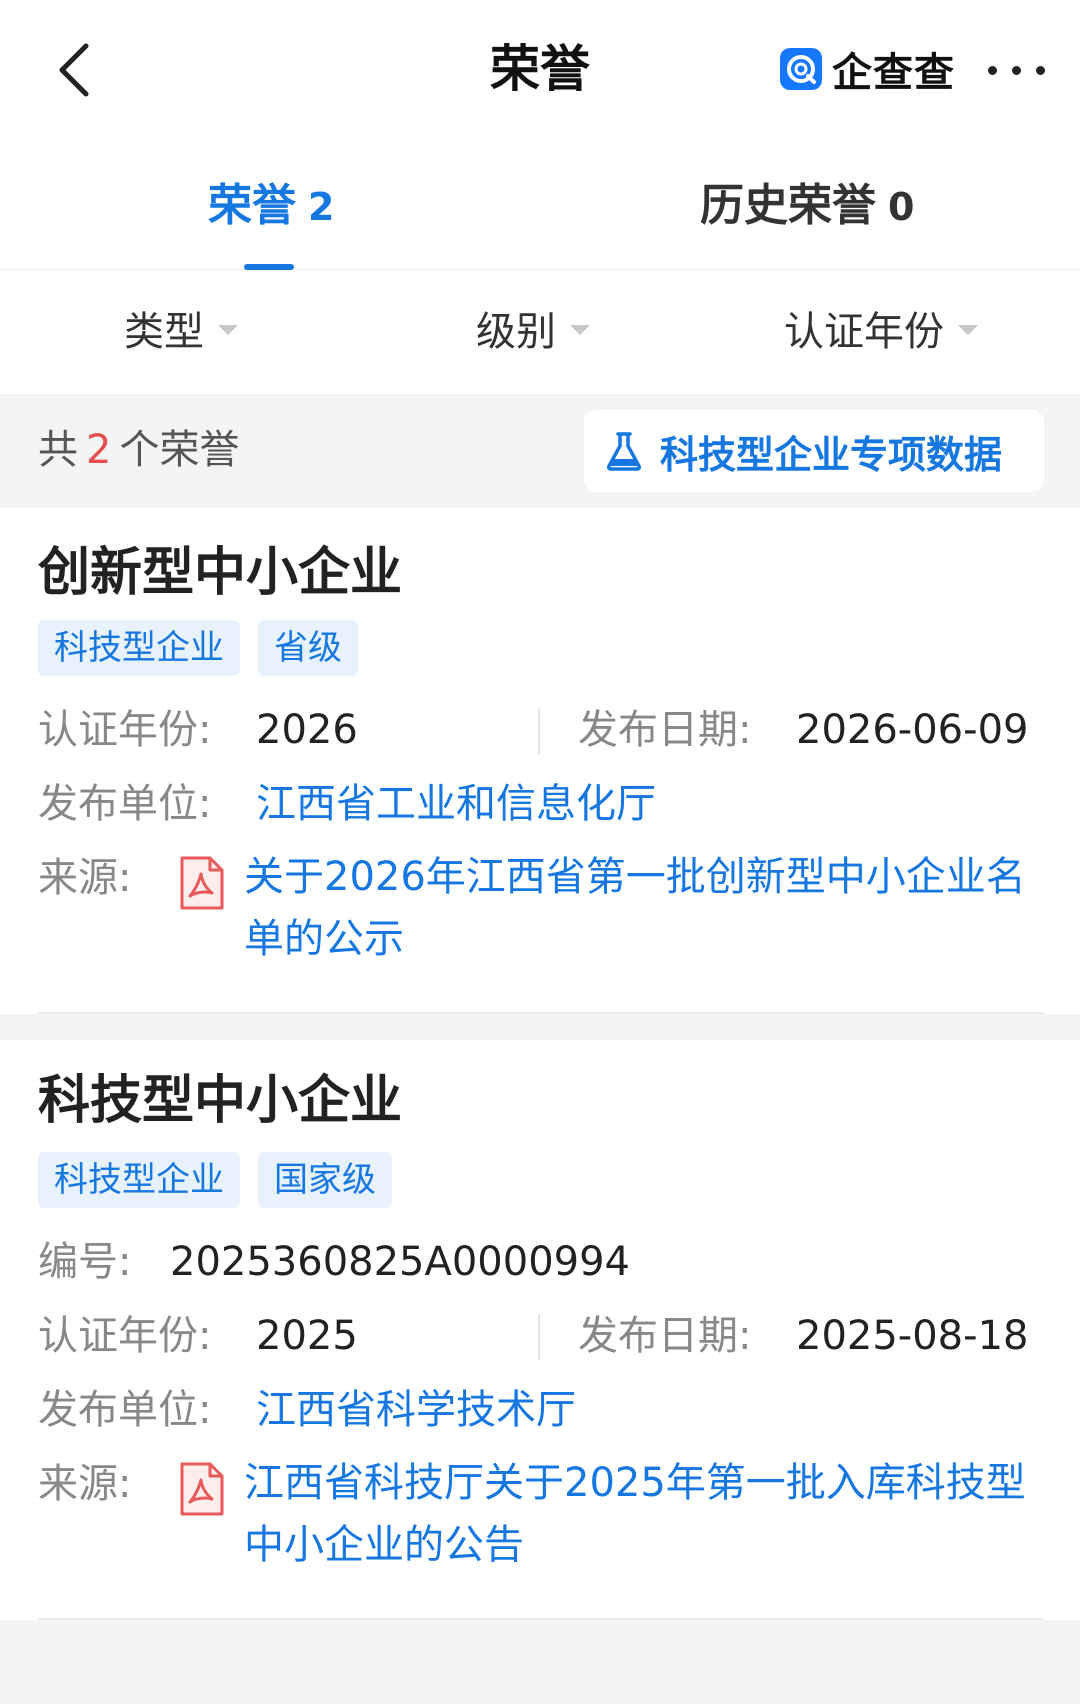 This screenshot has width=1080, height=1704. I want to click on brand: 企查查, so click(867, 70).